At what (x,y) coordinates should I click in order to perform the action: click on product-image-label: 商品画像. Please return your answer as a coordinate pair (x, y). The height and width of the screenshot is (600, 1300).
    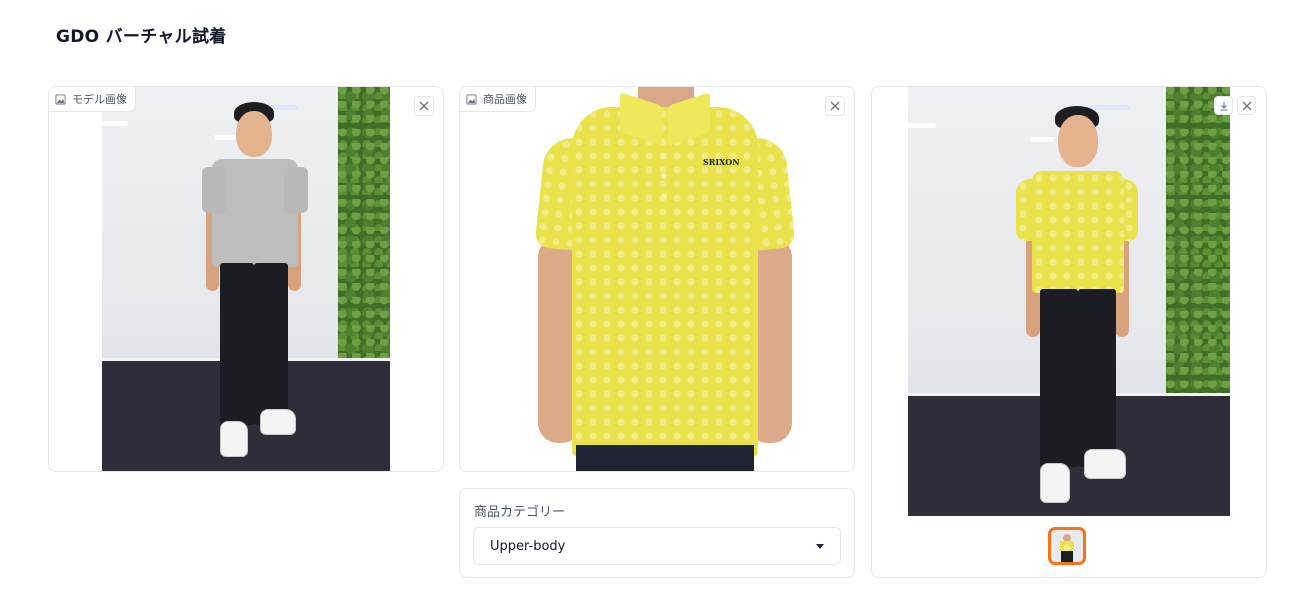
    Looking at the image, I should click on (505, 99).